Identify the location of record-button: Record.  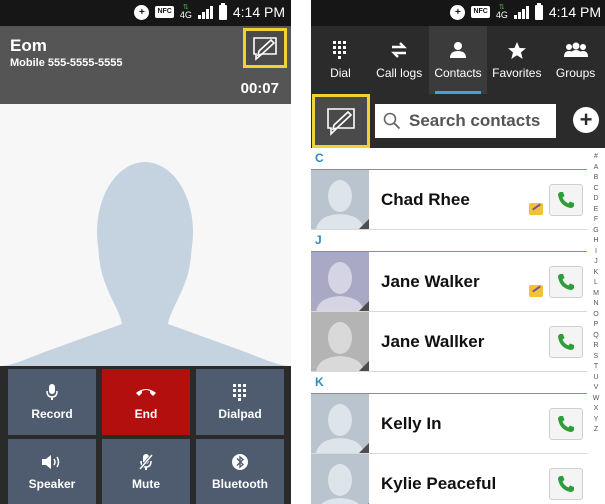
(52, 402).